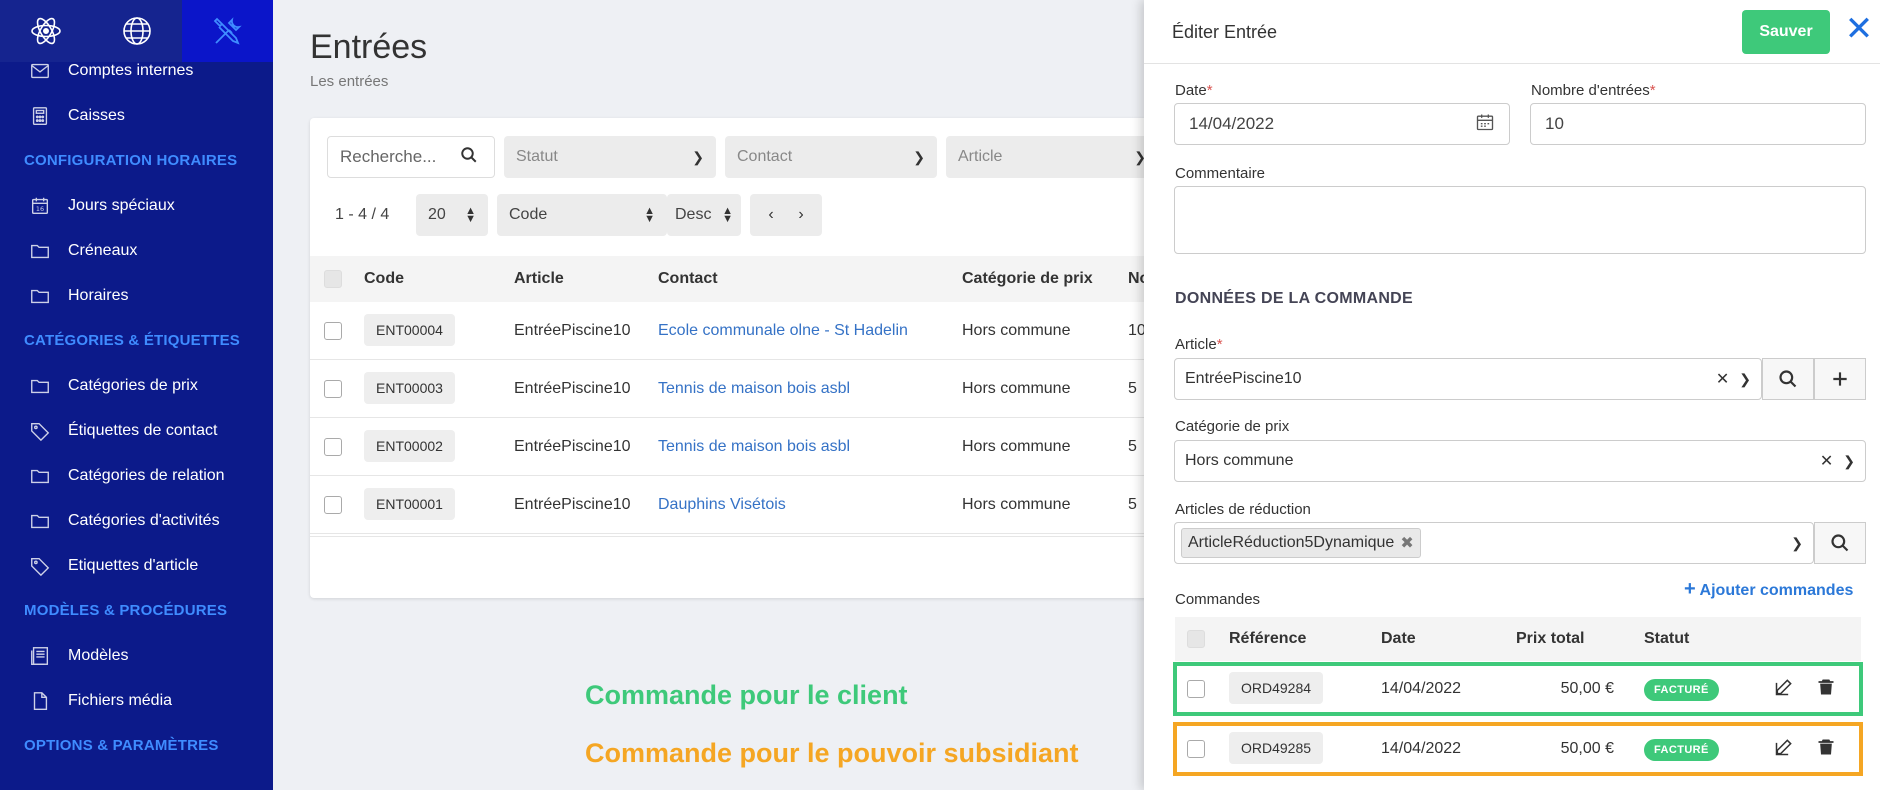 The height and width of the screenshot is (790, 1880). I want to click on col-contact: Contact, so click(810, 279).